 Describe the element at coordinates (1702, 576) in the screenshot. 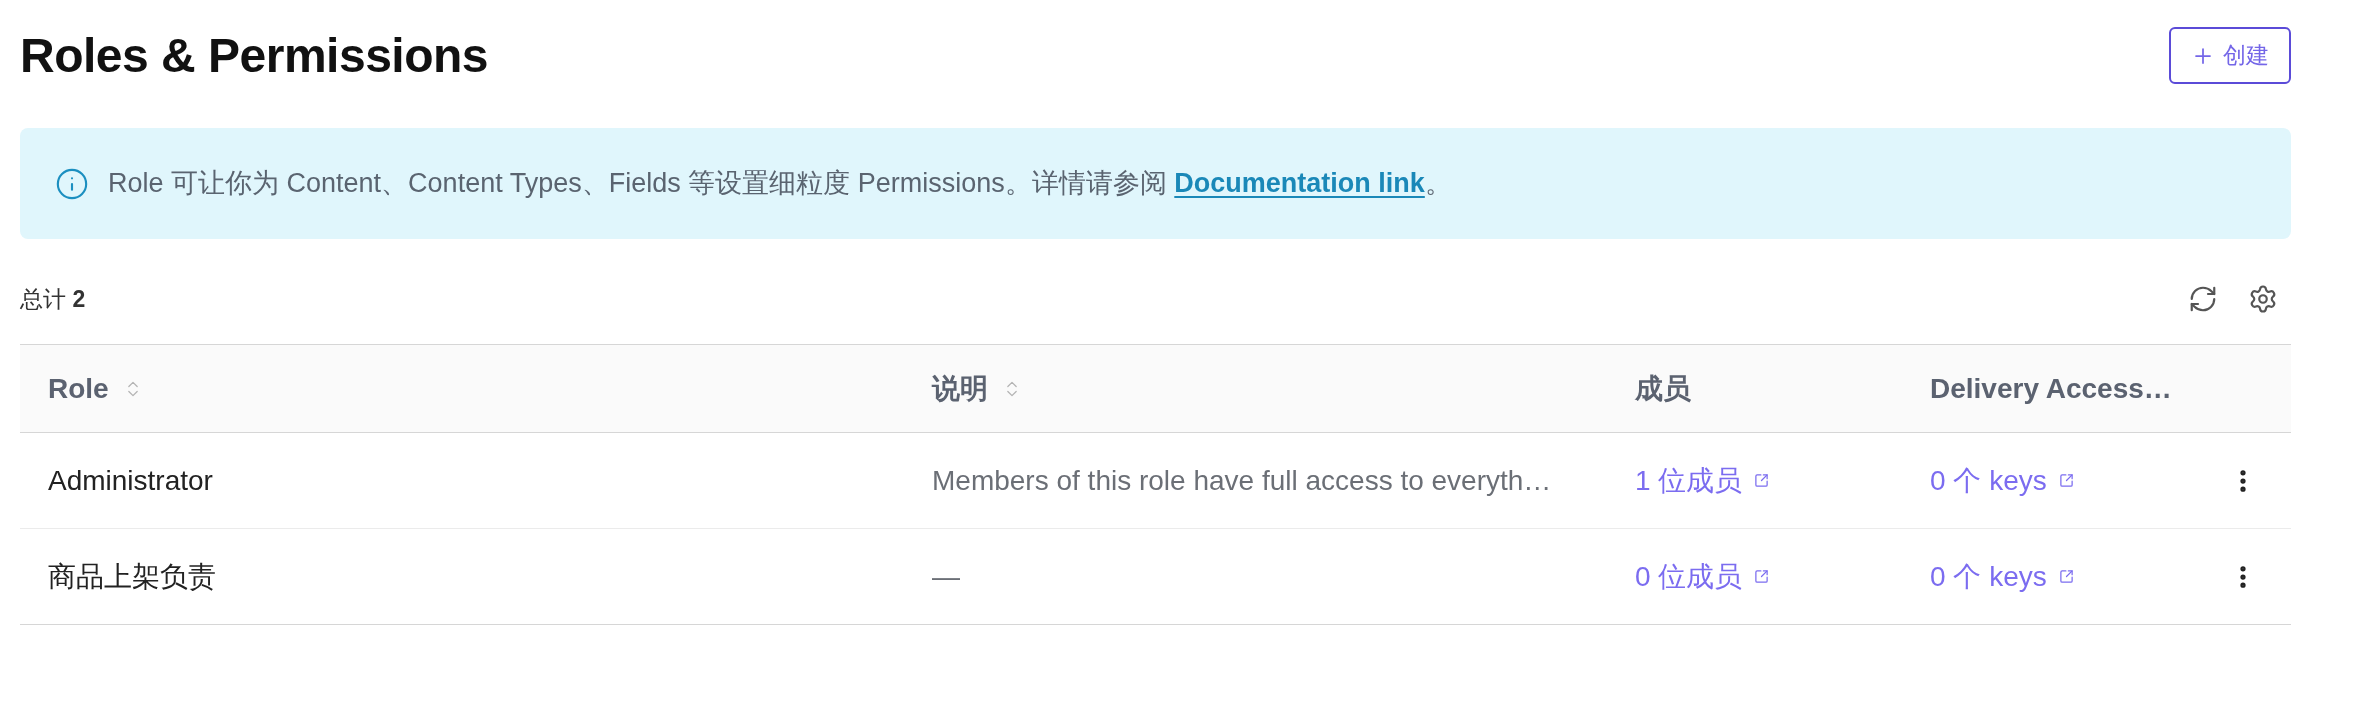

I see `members-link: 0 位成员` at that location.